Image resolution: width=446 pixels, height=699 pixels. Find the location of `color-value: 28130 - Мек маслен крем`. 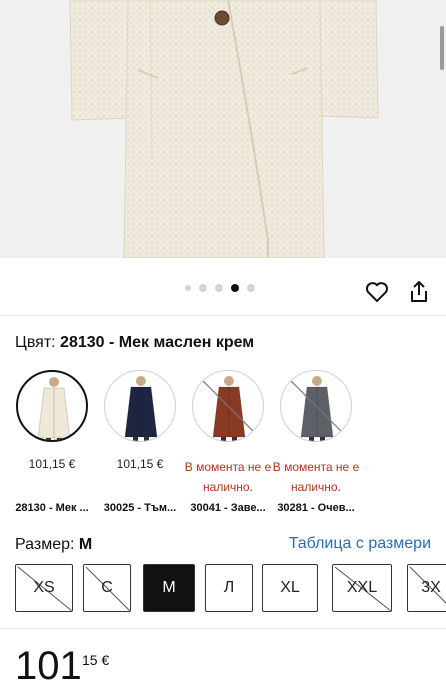

color-value: 28130 - Мек маслен крем is located at coordinates (157, 342).